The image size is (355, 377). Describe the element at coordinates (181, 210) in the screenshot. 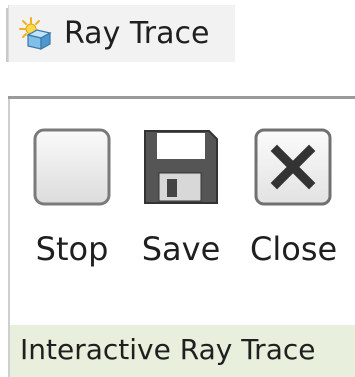

I see `save-button: Save` at that location.